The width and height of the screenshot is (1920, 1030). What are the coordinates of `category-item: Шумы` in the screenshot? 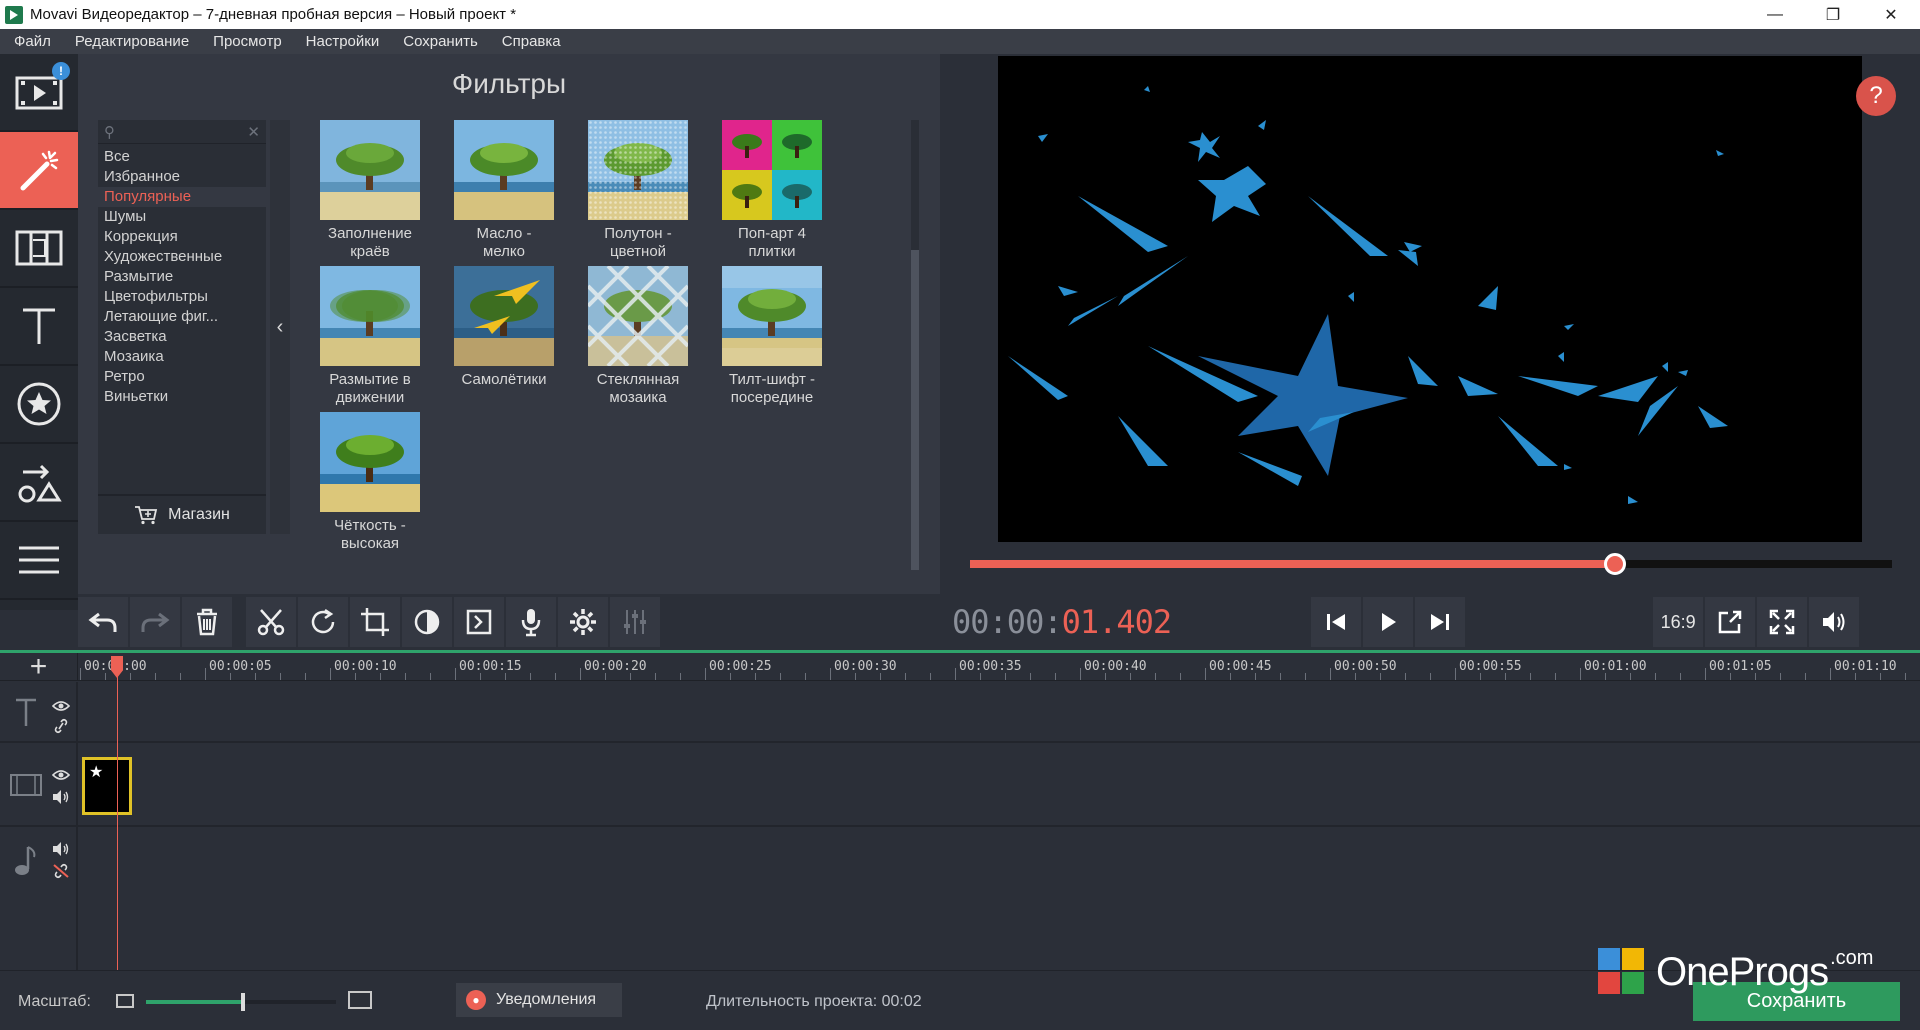 It's located at (182, 217).